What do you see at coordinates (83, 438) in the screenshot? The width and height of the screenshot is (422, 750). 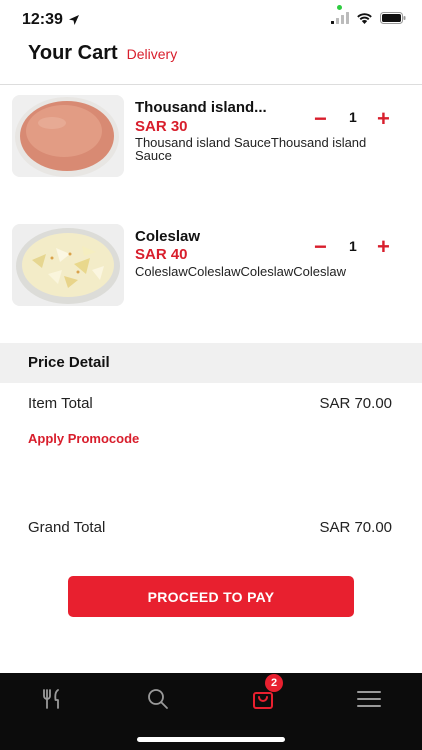 I see `apply-promocode-link: Apply Promocode` at bounding box center [83, 438].